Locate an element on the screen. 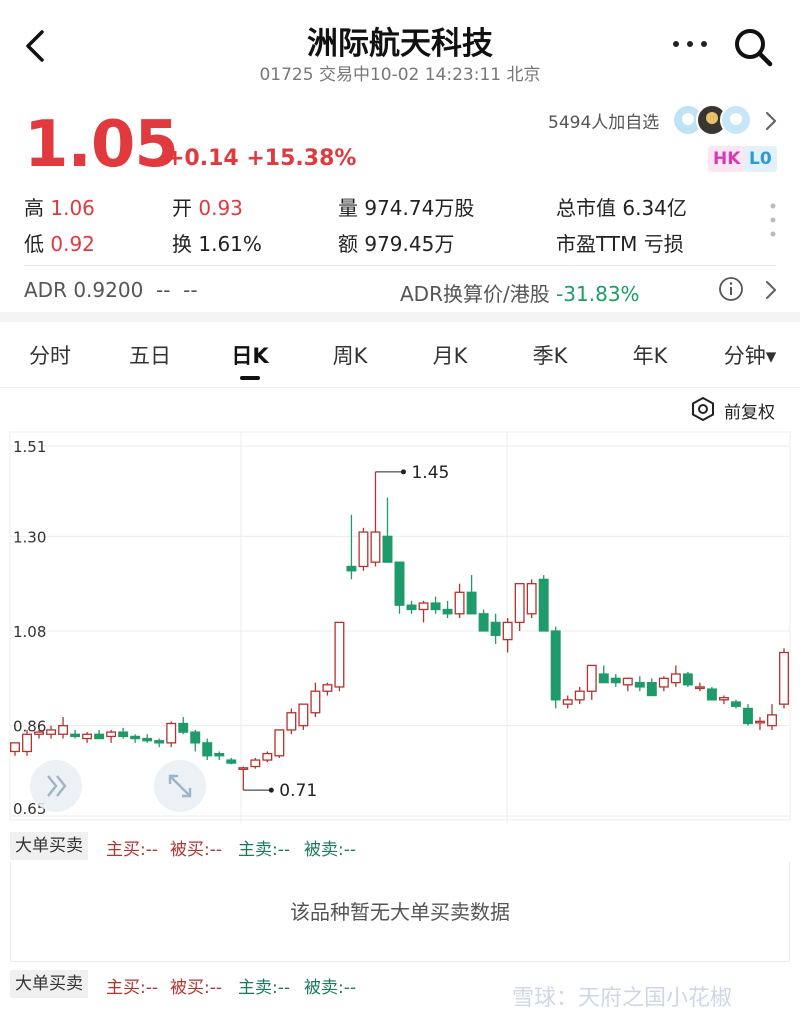 This screenshot has width=800, height=1016. stat-high-label: 高 is located at coordinates (34, 208).